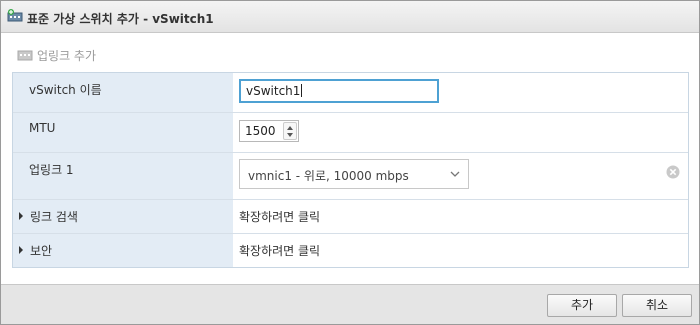  What do you see at coordinates (350, 133) in the screenshot?
I see `property-row-mtu: MTU 1500` at bounding box center [350, 133].